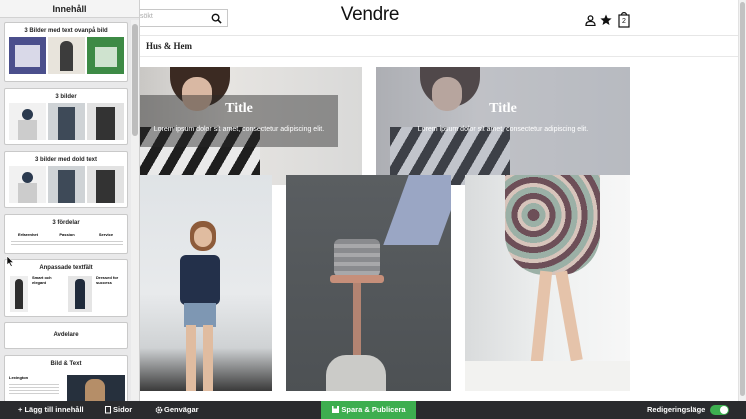 This screenshot has height=419, width=746. I want to click on page-scrollbar, so click(742, 200).